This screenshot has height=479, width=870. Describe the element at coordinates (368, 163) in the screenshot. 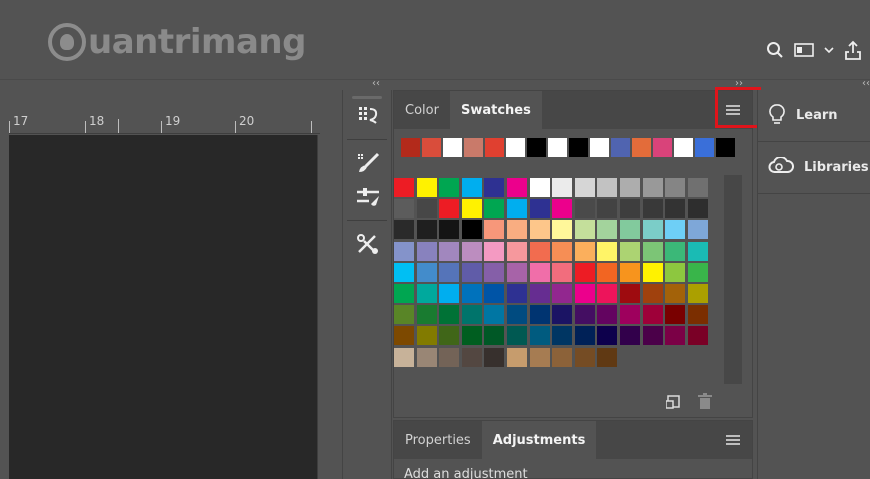

I see `brush-icon` at that location.